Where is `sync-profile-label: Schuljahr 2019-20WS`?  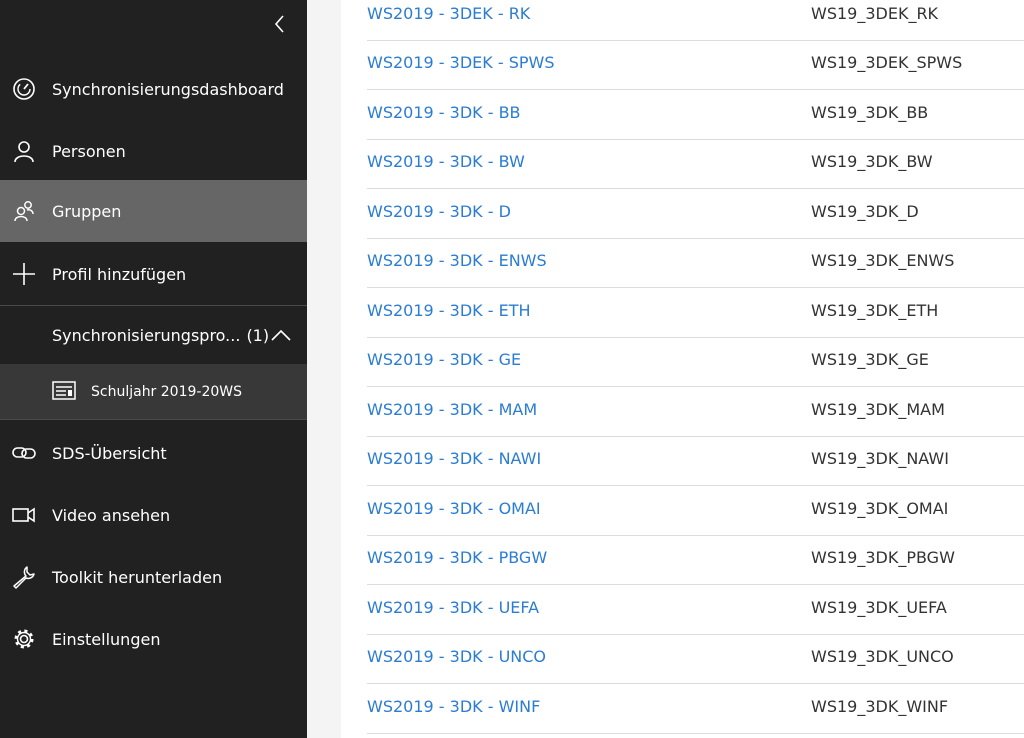 sync-profile-label: Schuljahr 2019-20WS is located at coordinates (166, 391).